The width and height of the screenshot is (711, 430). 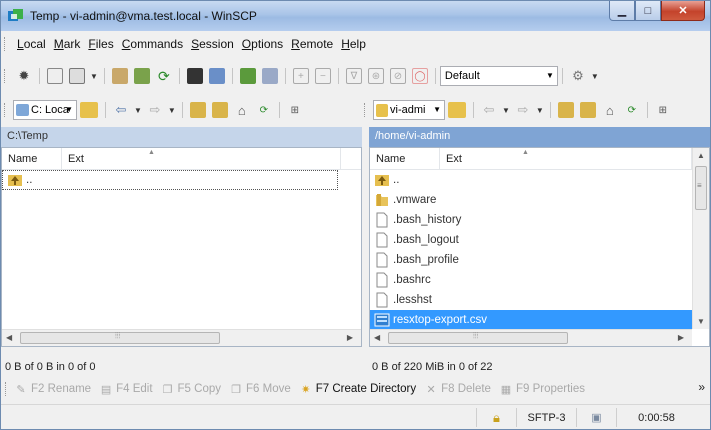 What do you see at coordinates (496, 417) in the screenshot?
I see `encryption-status: 🔒︎` at bounding box center [496, 417].